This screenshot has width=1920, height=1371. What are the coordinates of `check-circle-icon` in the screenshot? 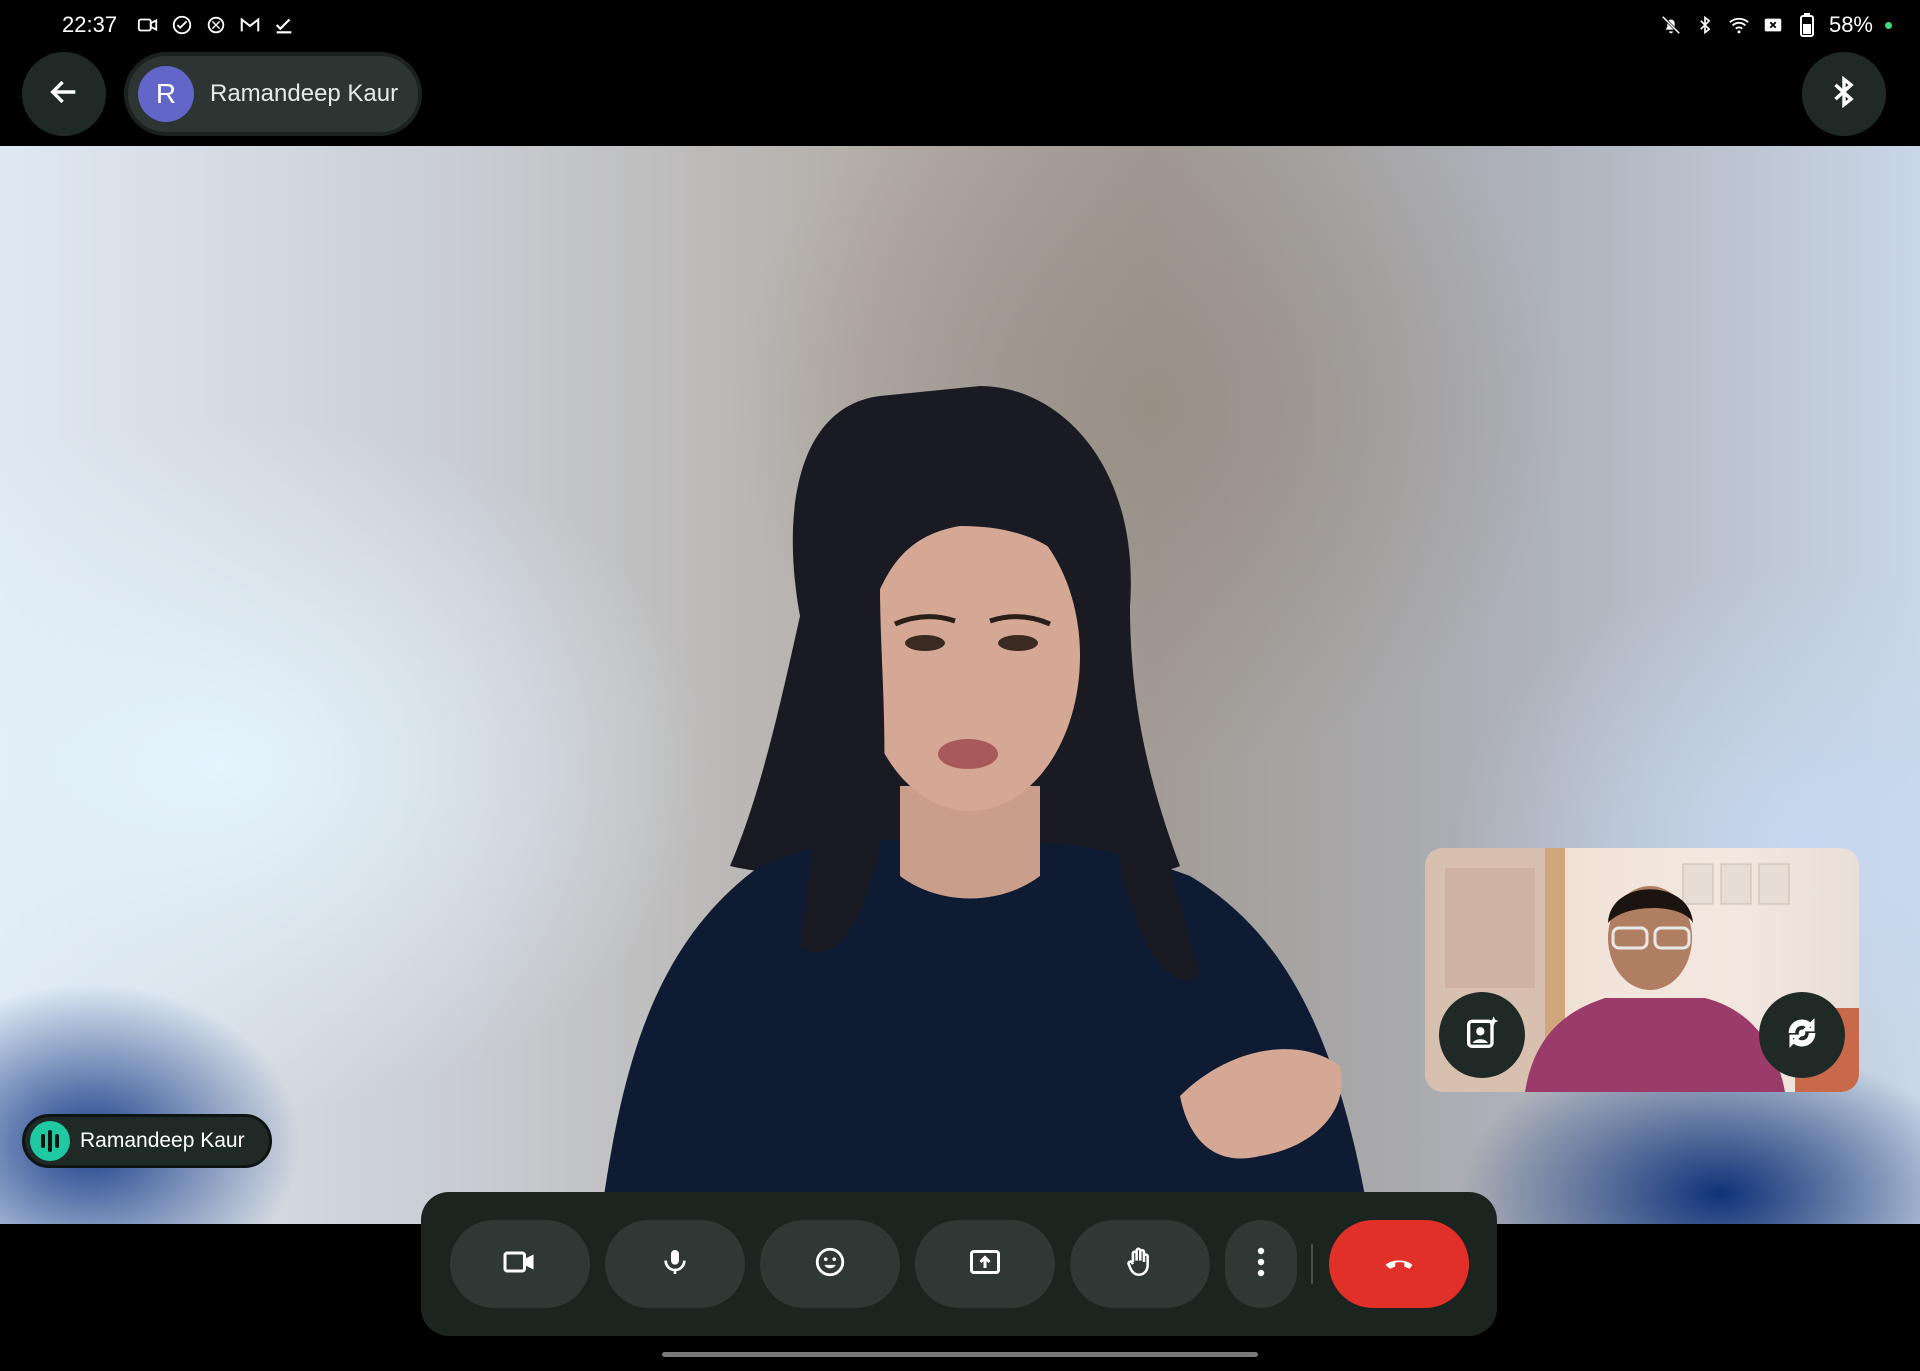 It's located at (182, 25).